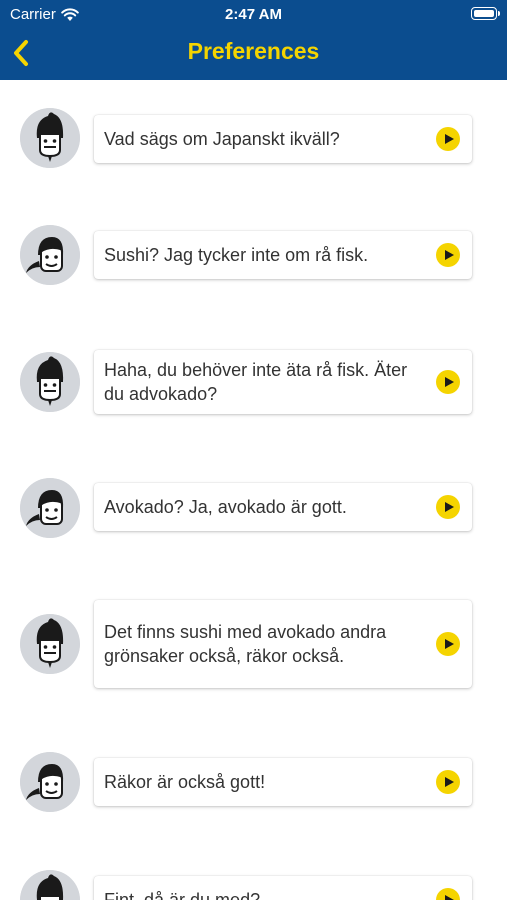 The width and height of the screenshot is (507, 900). I want to click on message-bubble: Sushi? Jag tycker inte om rå fisk., so click(283, 255).